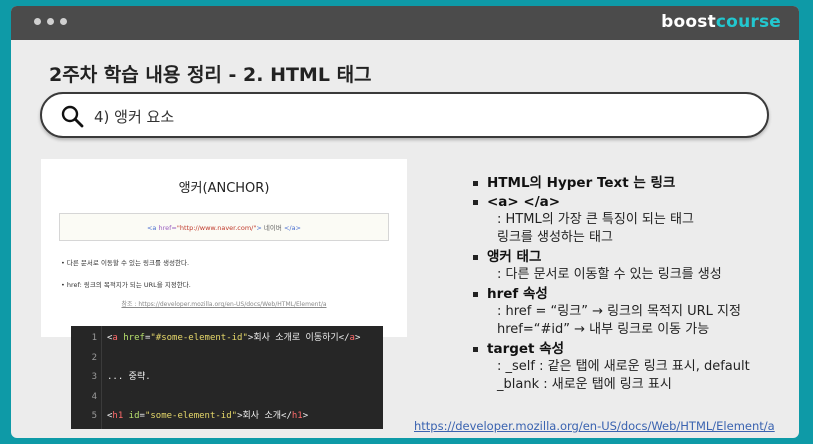  I want to click on line-number: 2, so click(94, 357).